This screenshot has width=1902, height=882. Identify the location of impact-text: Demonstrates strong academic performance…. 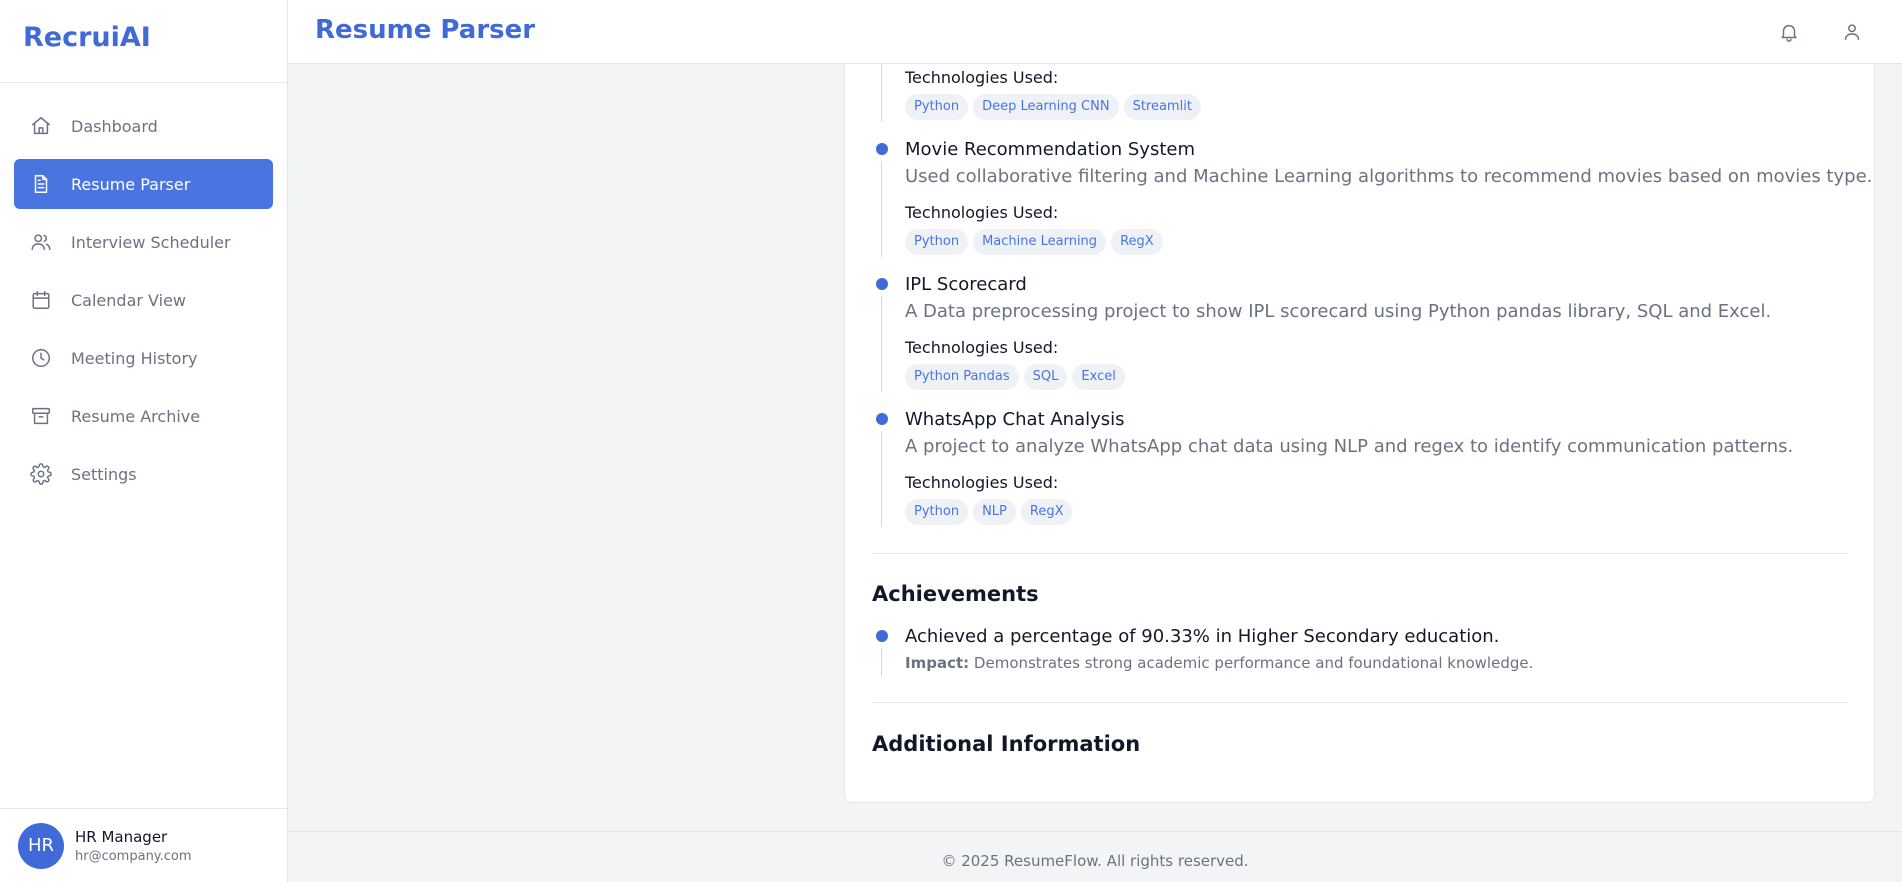
(1253, 663).